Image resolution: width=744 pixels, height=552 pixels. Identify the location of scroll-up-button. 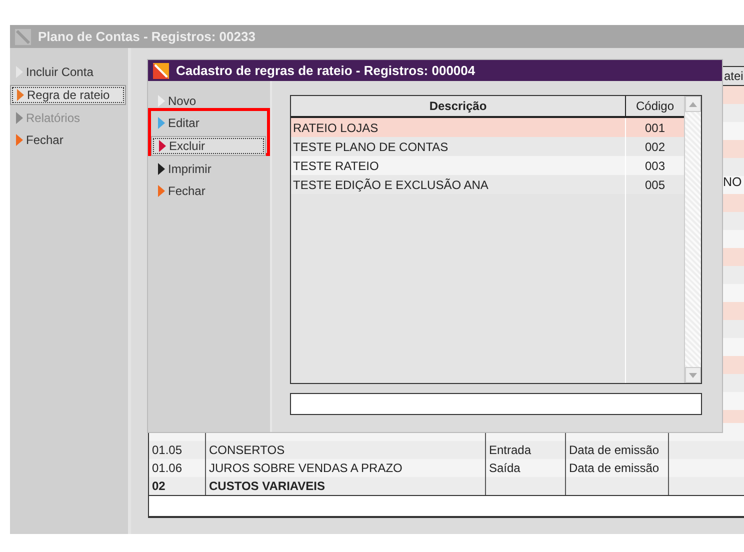
(693, 104).